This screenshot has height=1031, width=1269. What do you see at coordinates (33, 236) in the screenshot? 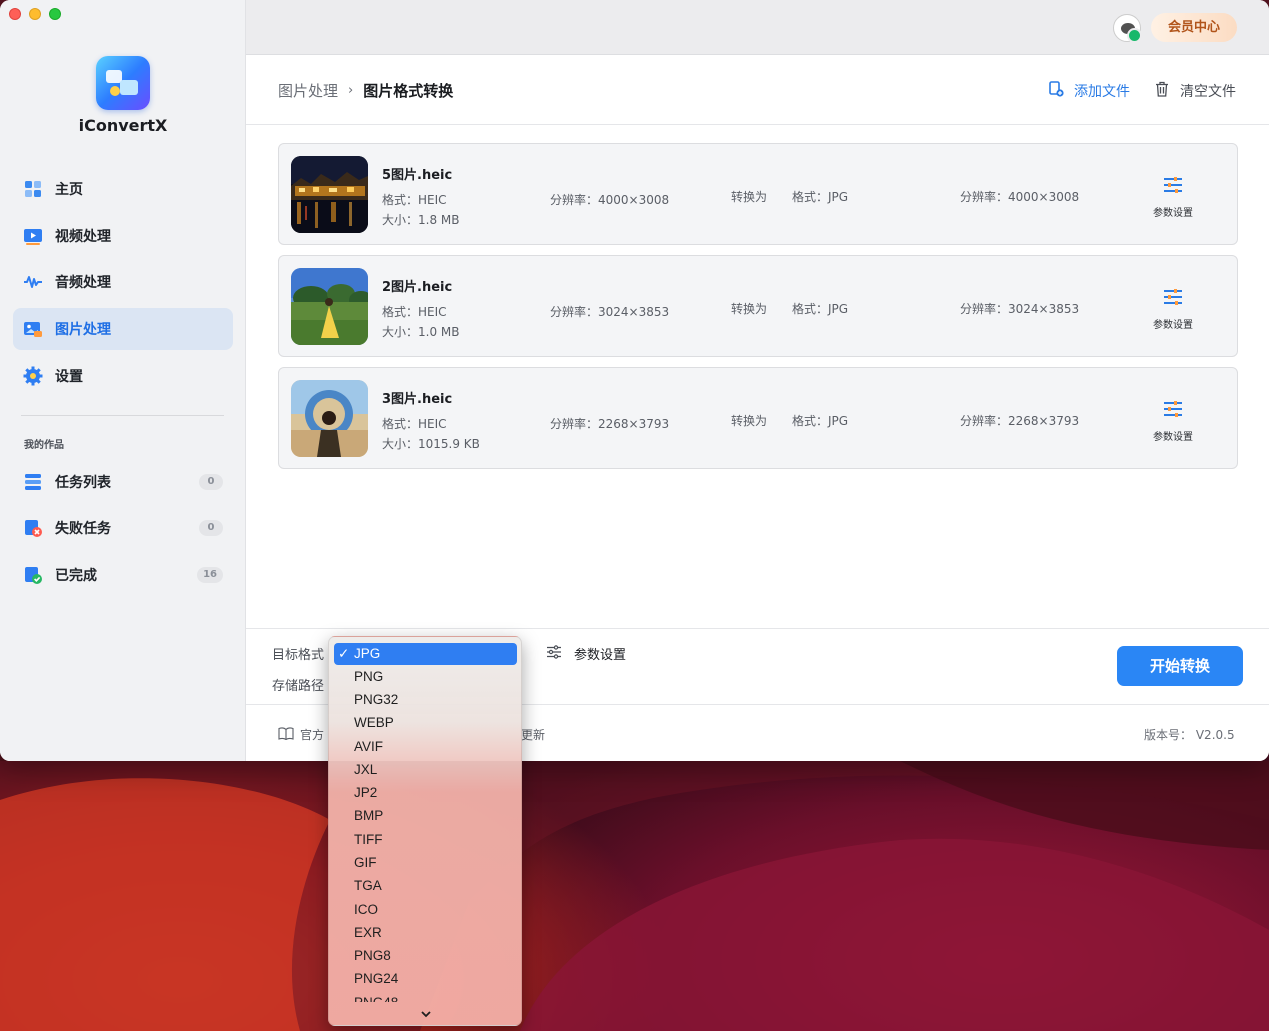
I see `video-icon` at bounding box center [33, 236].